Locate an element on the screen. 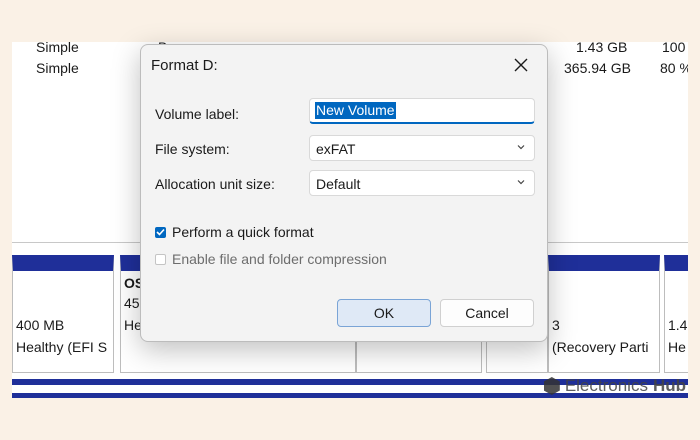 This screenshot has height=440, width=700. compression-label: Enable file and folder compression is located at coordinates (279, 259).